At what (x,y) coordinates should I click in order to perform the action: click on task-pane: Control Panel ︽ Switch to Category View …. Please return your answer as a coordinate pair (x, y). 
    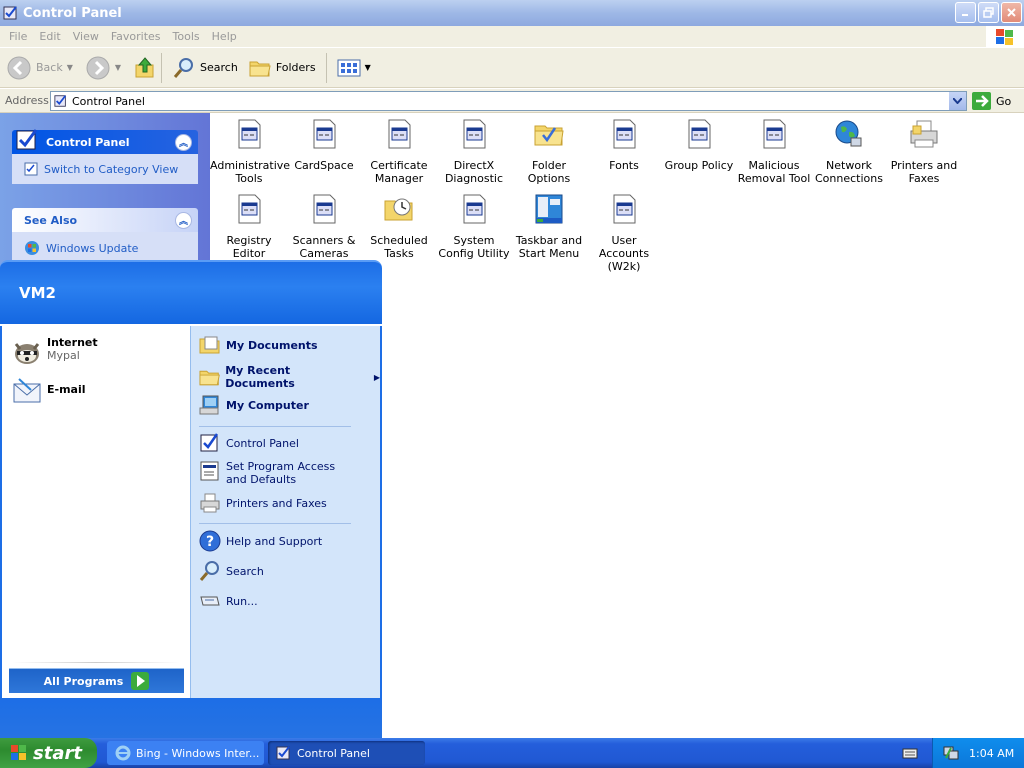
    Looking at the image, I should click on (105, 193).